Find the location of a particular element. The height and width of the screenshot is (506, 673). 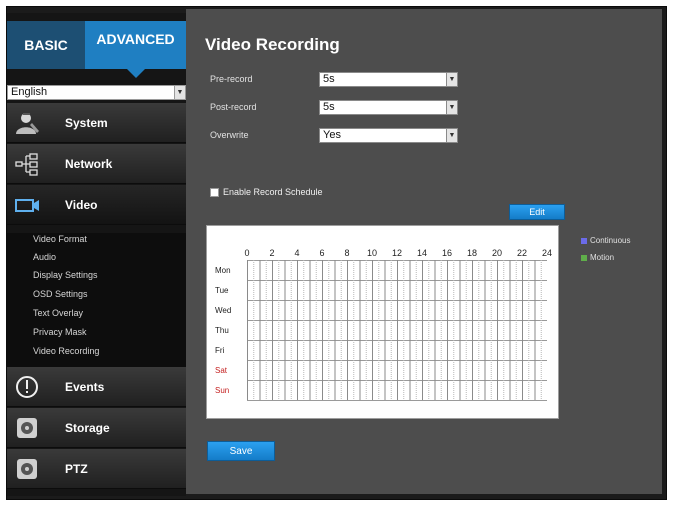

overwrite-value: Yes is located at coordinates (332, 135).